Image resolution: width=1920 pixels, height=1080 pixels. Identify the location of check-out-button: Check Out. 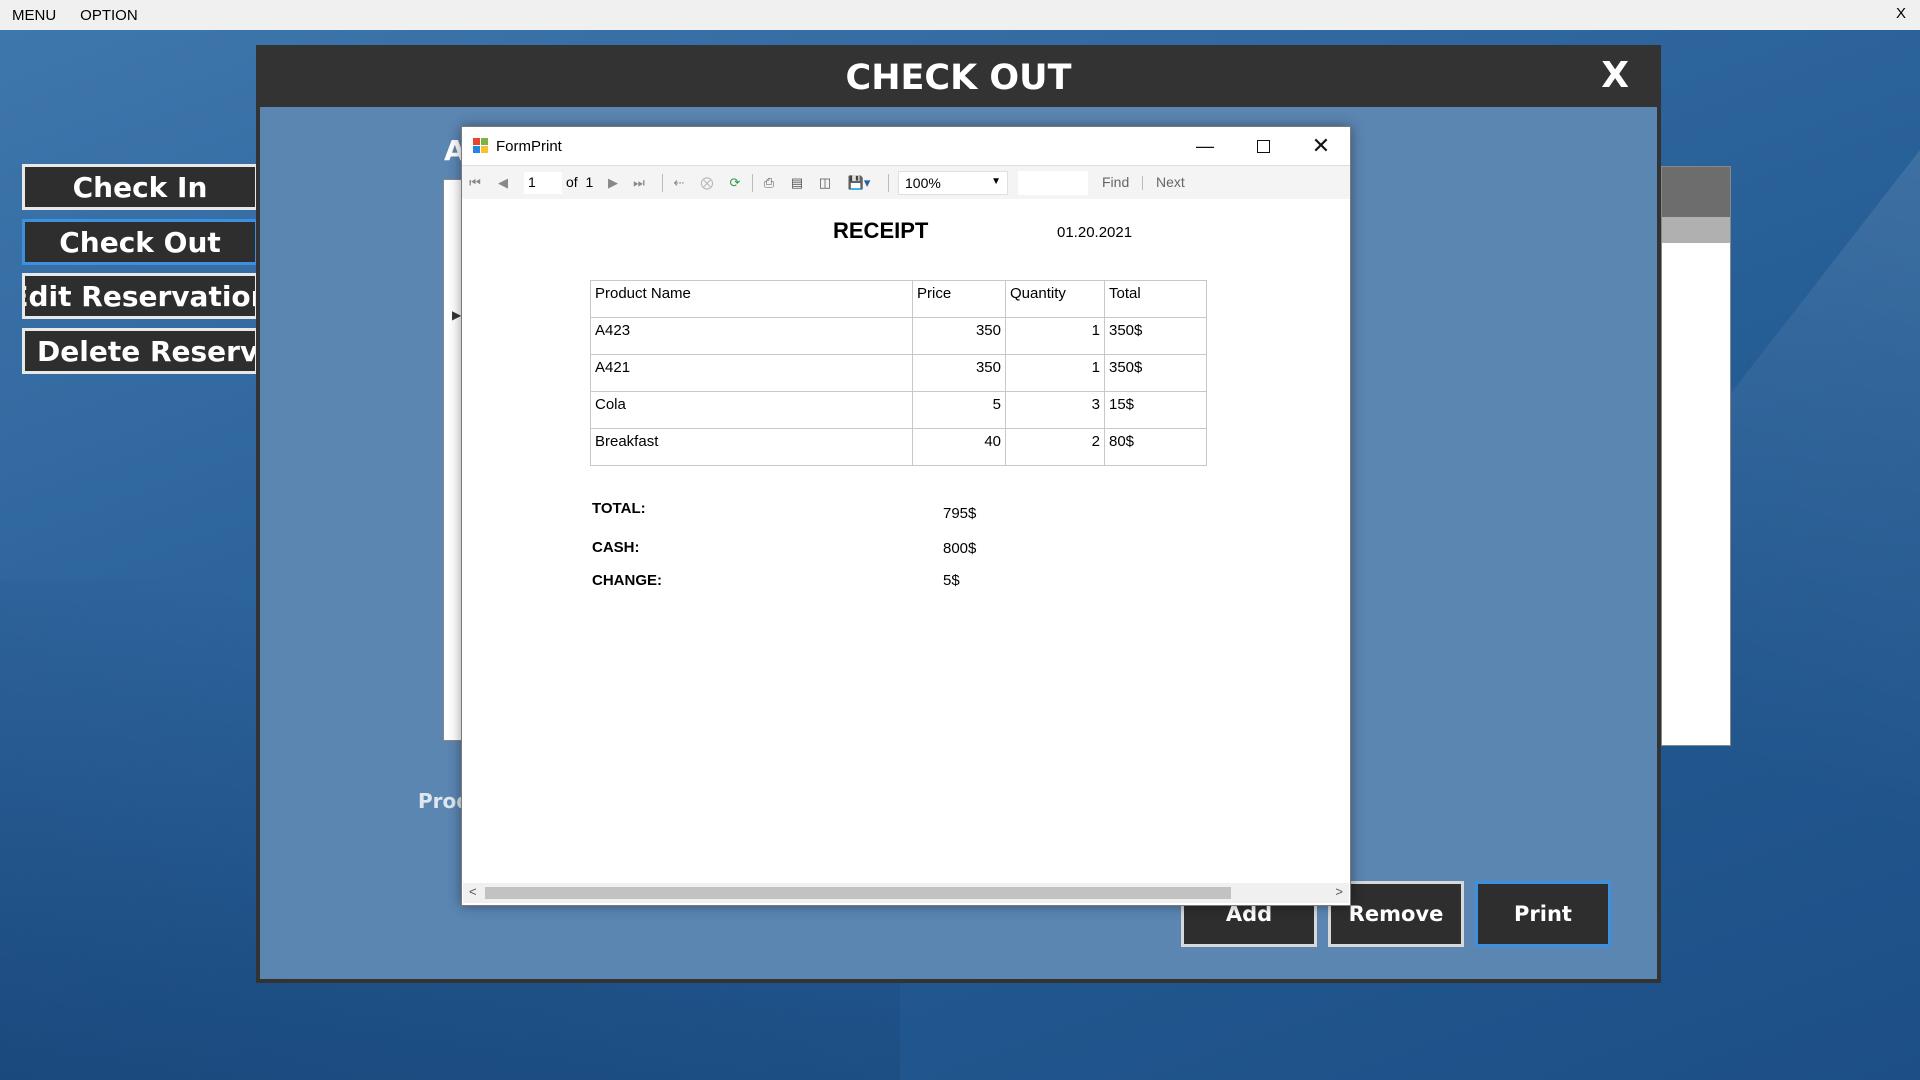
(140, 242).